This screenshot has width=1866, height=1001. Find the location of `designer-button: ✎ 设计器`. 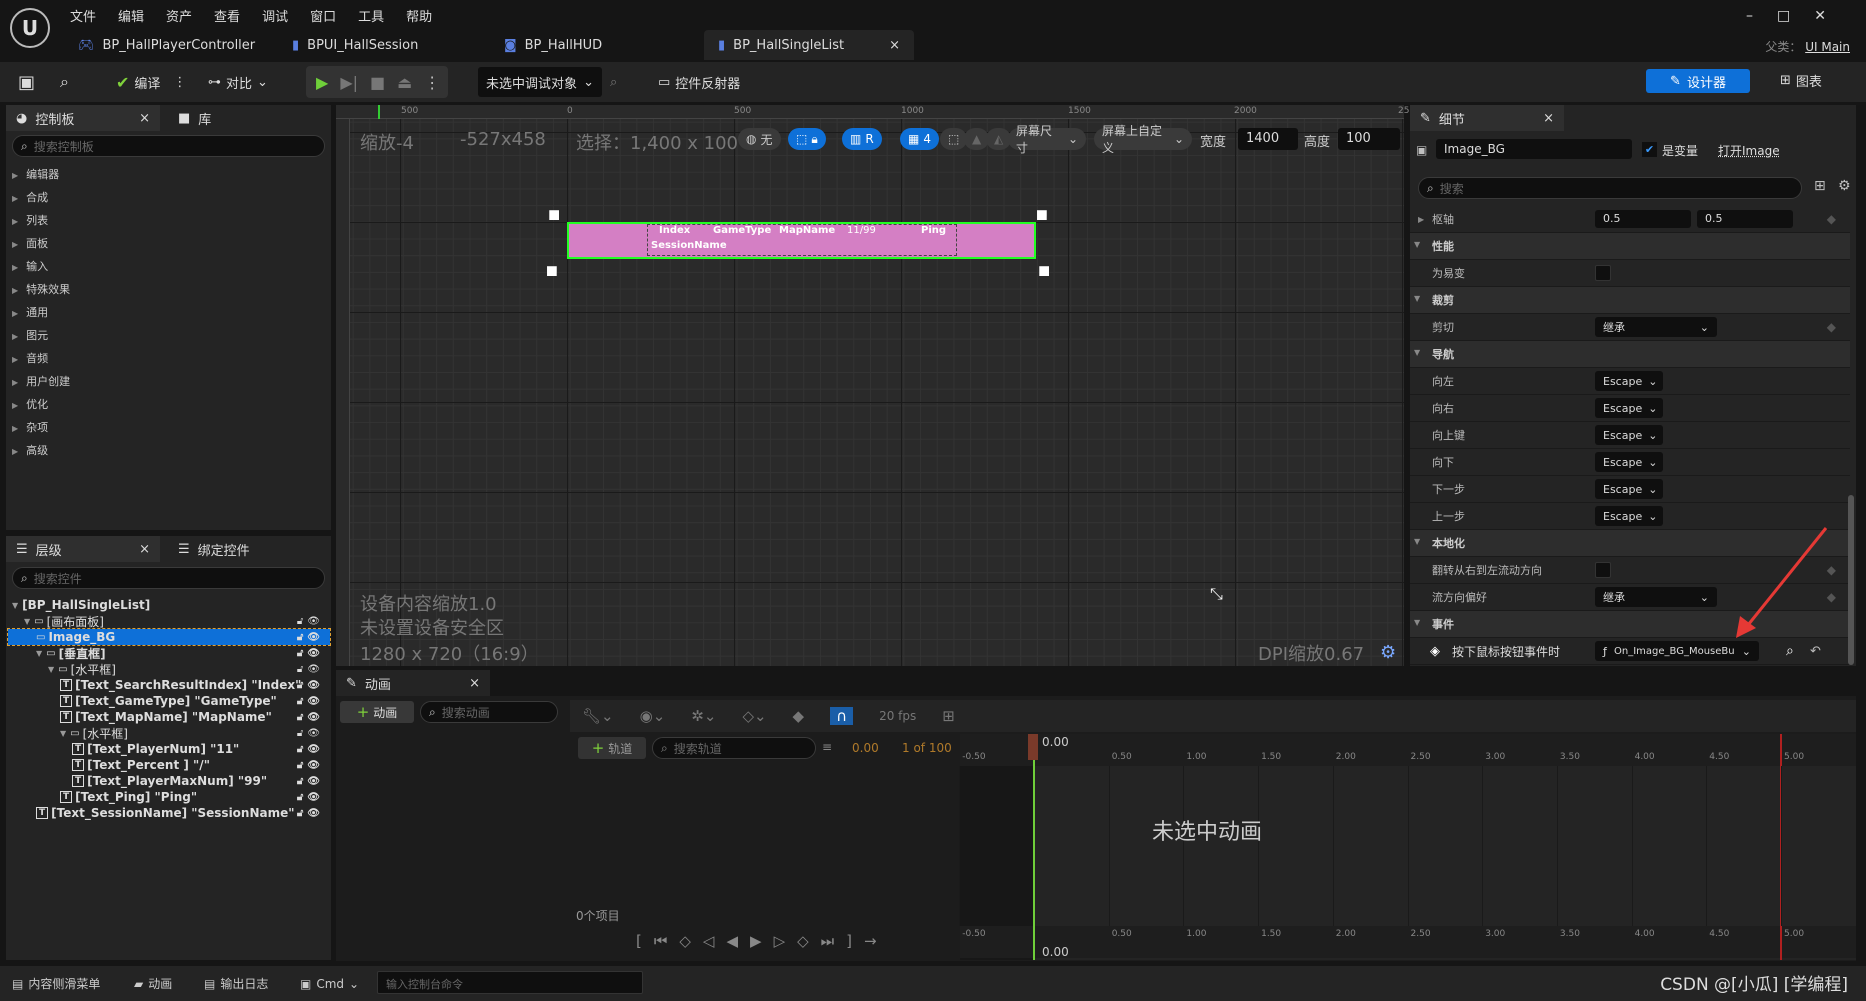

designer-button: ✎ 设计器 is located at coordinates (1698, 81).